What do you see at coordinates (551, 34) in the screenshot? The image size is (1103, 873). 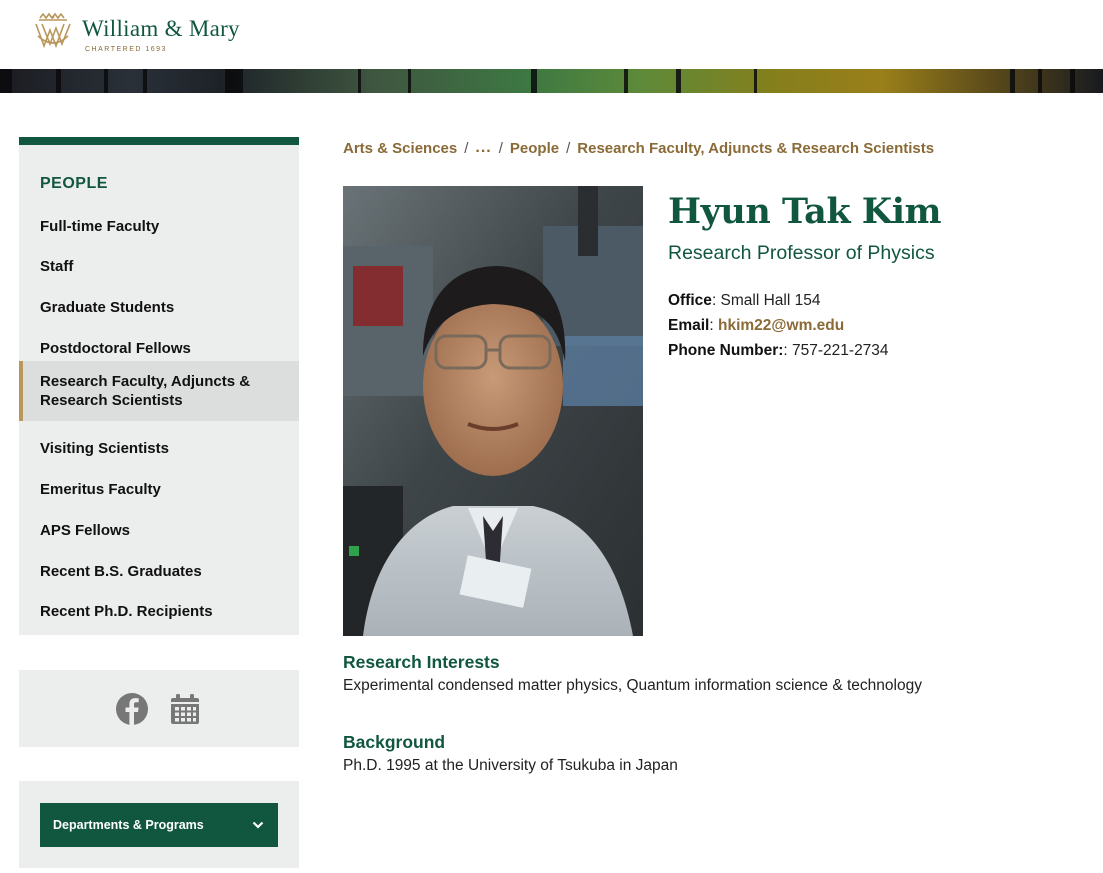 I see `site-header: William & Mary CHARTERED 1693` at bounding box center [551, 34].